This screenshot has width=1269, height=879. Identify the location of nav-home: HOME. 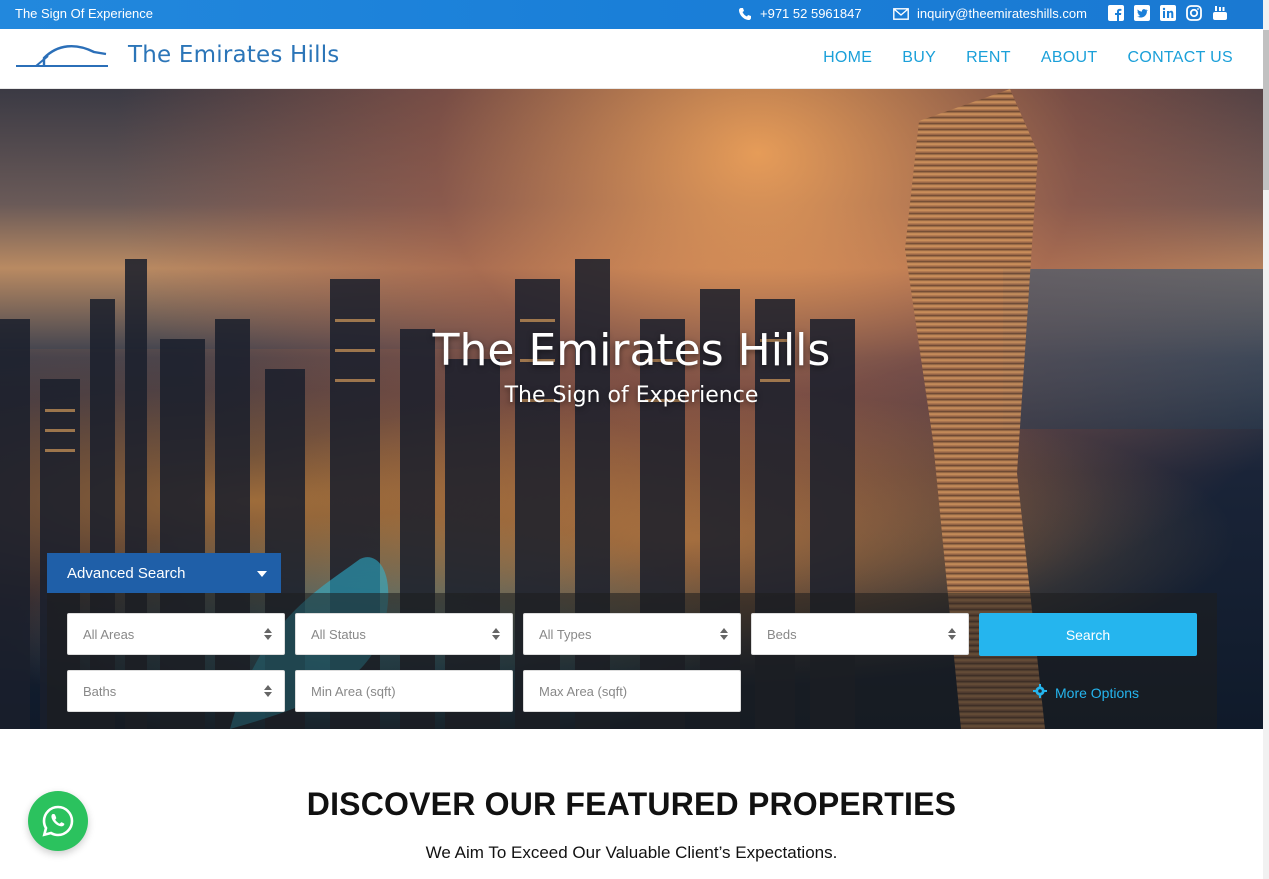
(847, 58).